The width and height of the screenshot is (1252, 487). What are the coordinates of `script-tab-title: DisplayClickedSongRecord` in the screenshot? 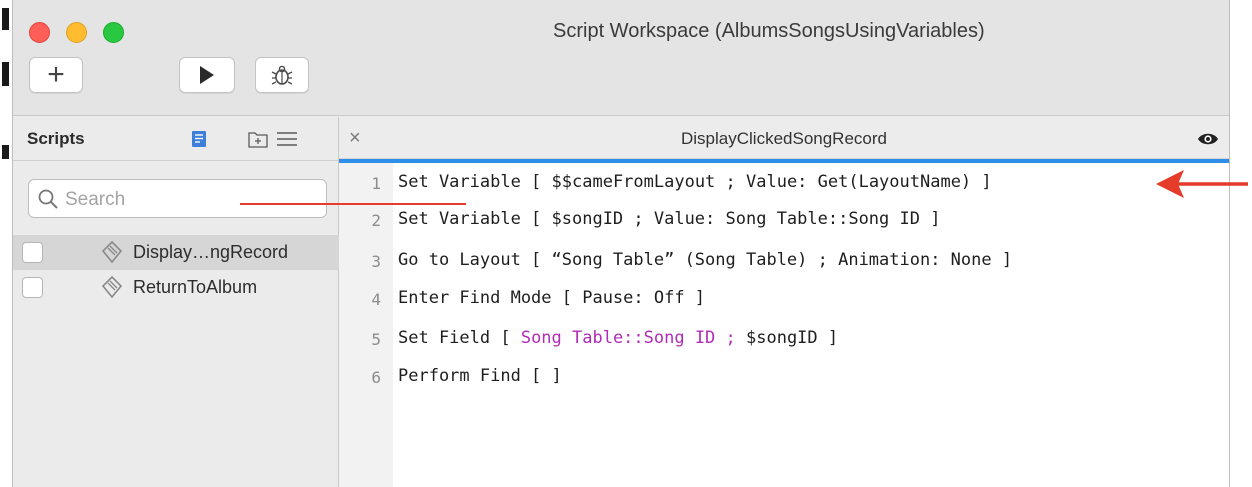 It's located at (784, 139).